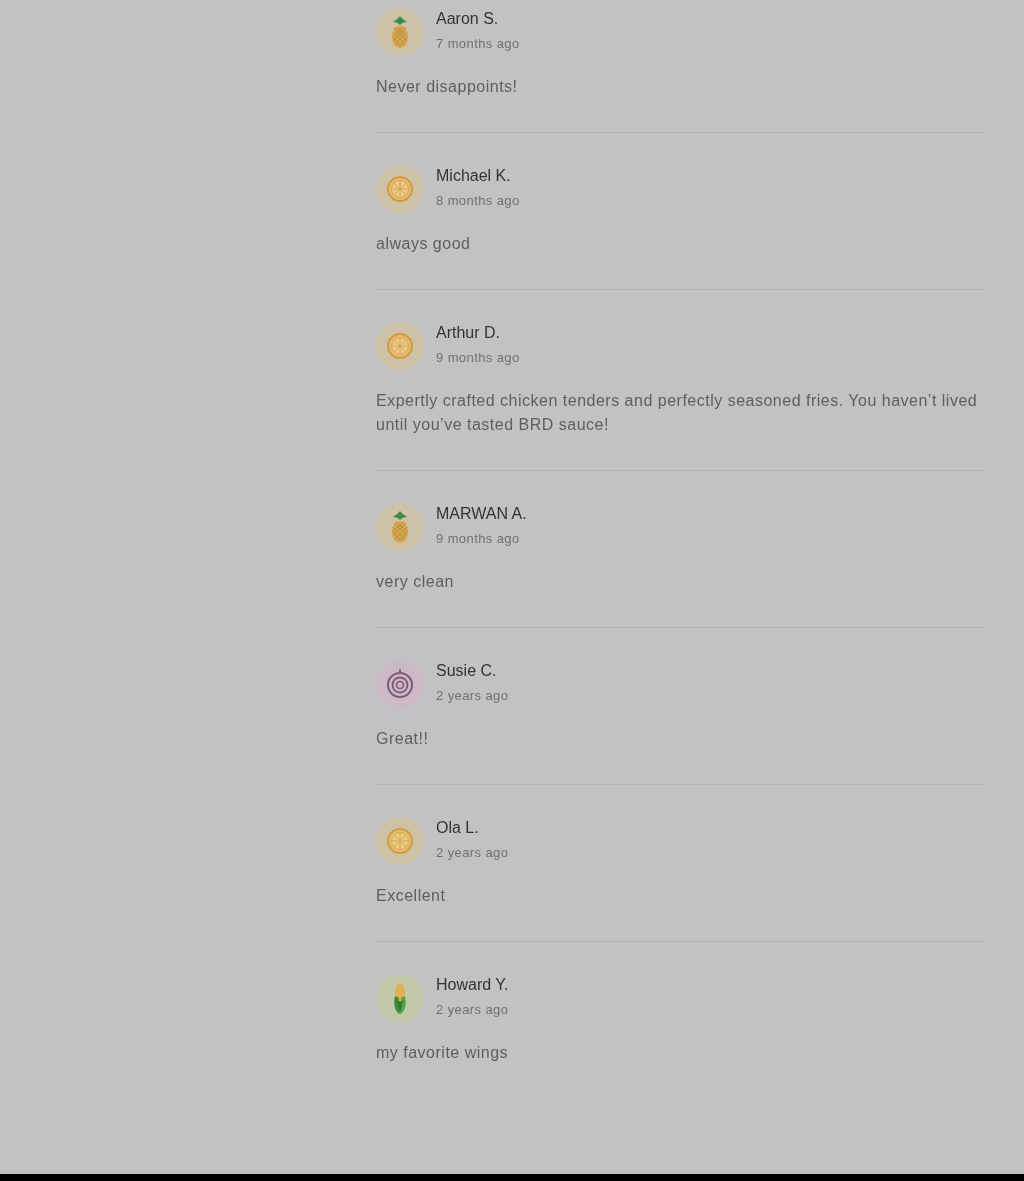 The width and height of the screenshot is (1024, 1181). What do you see at coordinates (400, 684) in the screenshot?
I see `onion-icon` at bounding box center [400, 684].